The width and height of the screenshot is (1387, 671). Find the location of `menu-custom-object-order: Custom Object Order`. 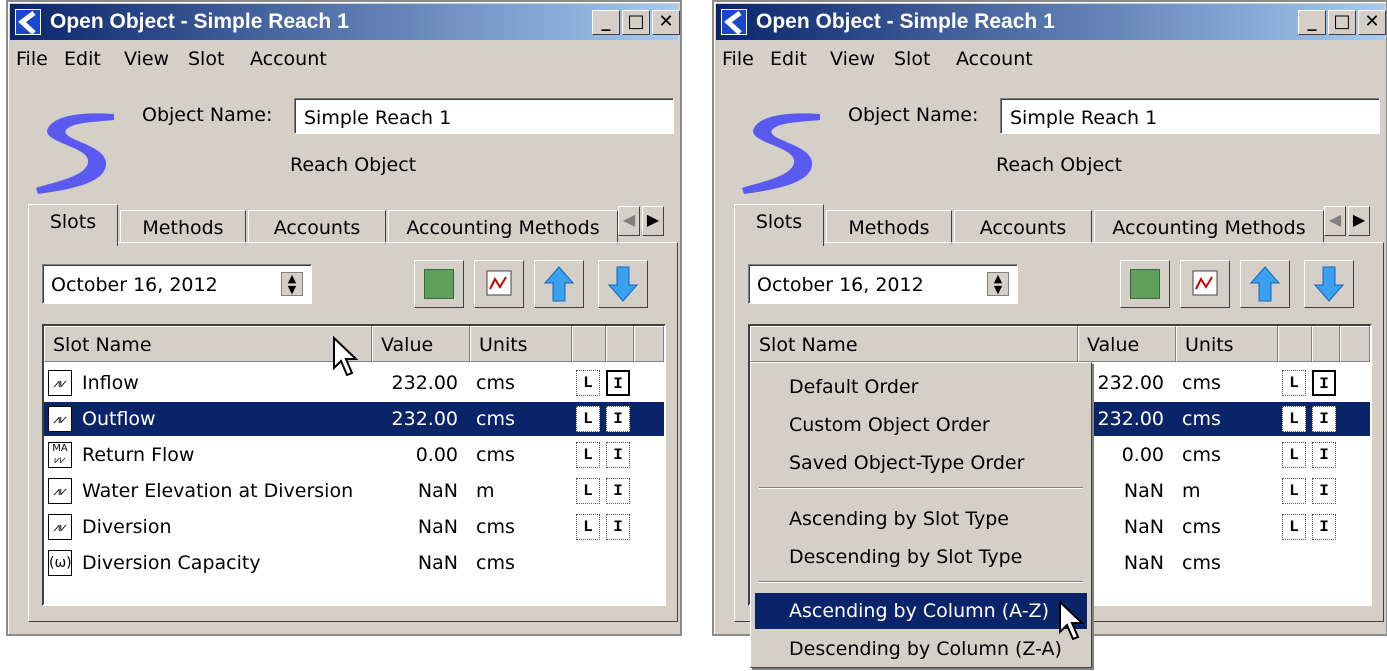

menu-custom-object-order: Custom Object Order is located at coordinates (921, 425).